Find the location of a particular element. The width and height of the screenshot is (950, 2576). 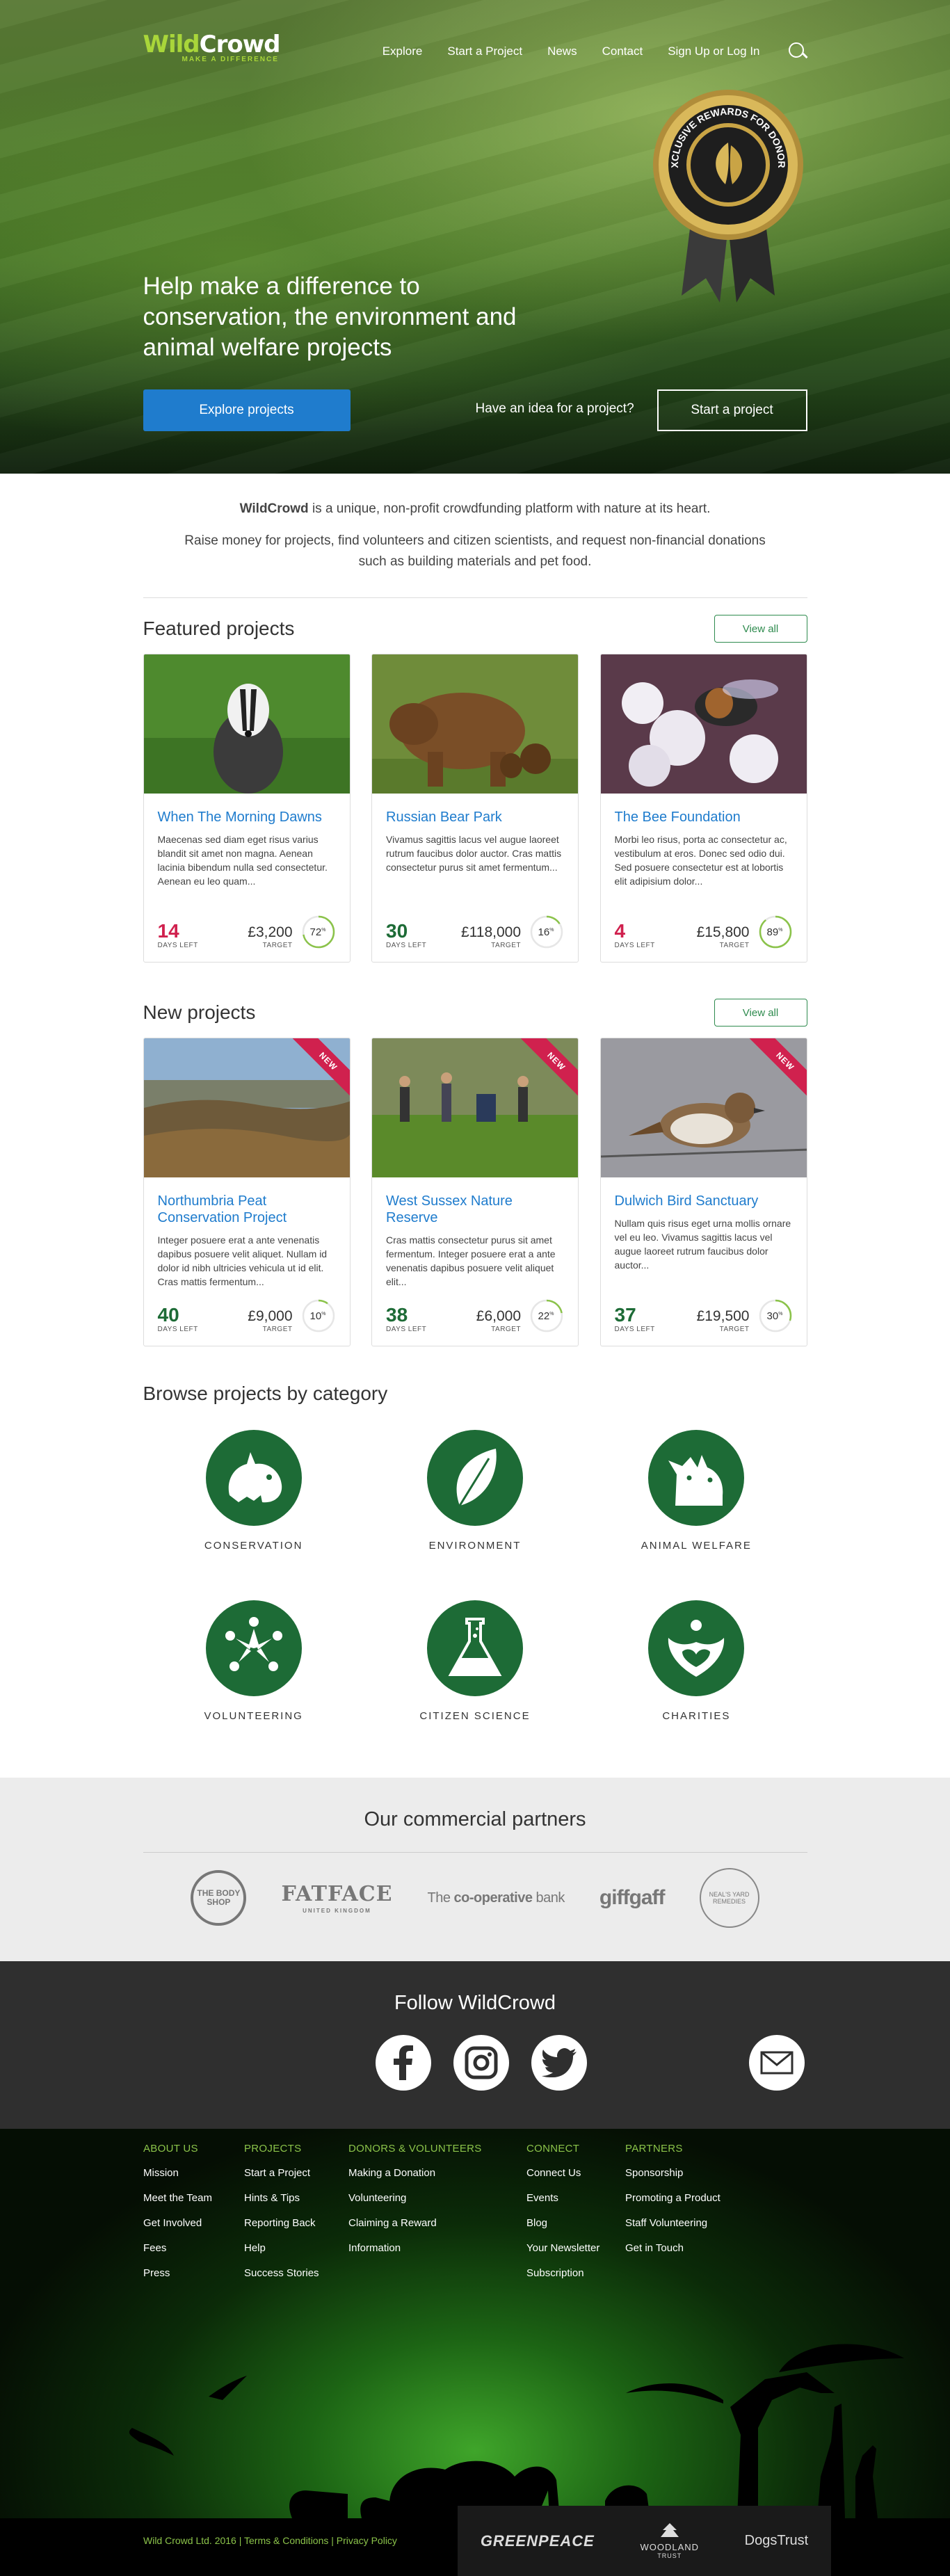

days-left: 38 DAYS LEFT is located at coordinates (406, 1319).